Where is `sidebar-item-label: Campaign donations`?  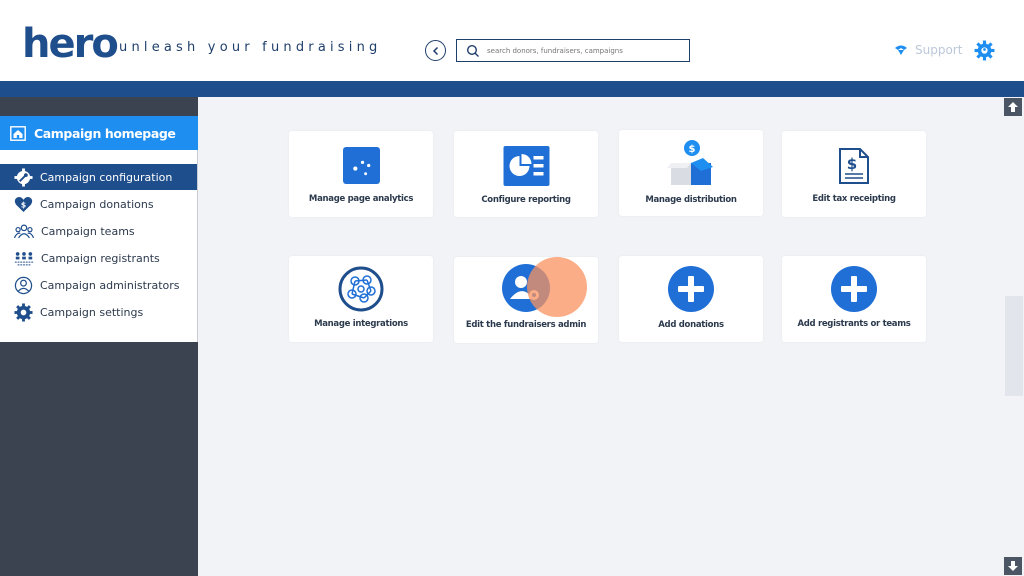
sidebar-item-label: Campaign donations is located at coordinates (97, 204).